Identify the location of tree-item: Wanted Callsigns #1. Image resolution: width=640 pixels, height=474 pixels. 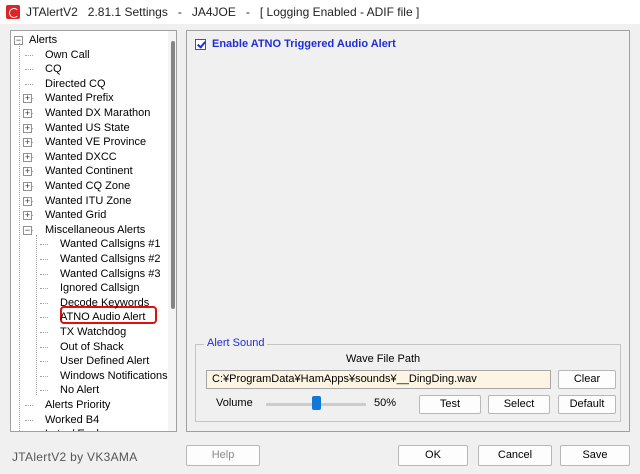
(110, 244).